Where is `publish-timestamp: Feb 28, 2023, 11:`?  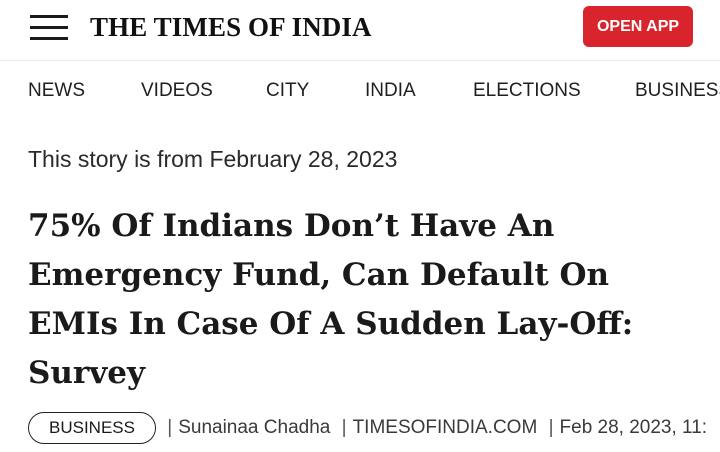 publish-timestamp: Feb 28, 2023, 11: is located at coordinates (633, 427).